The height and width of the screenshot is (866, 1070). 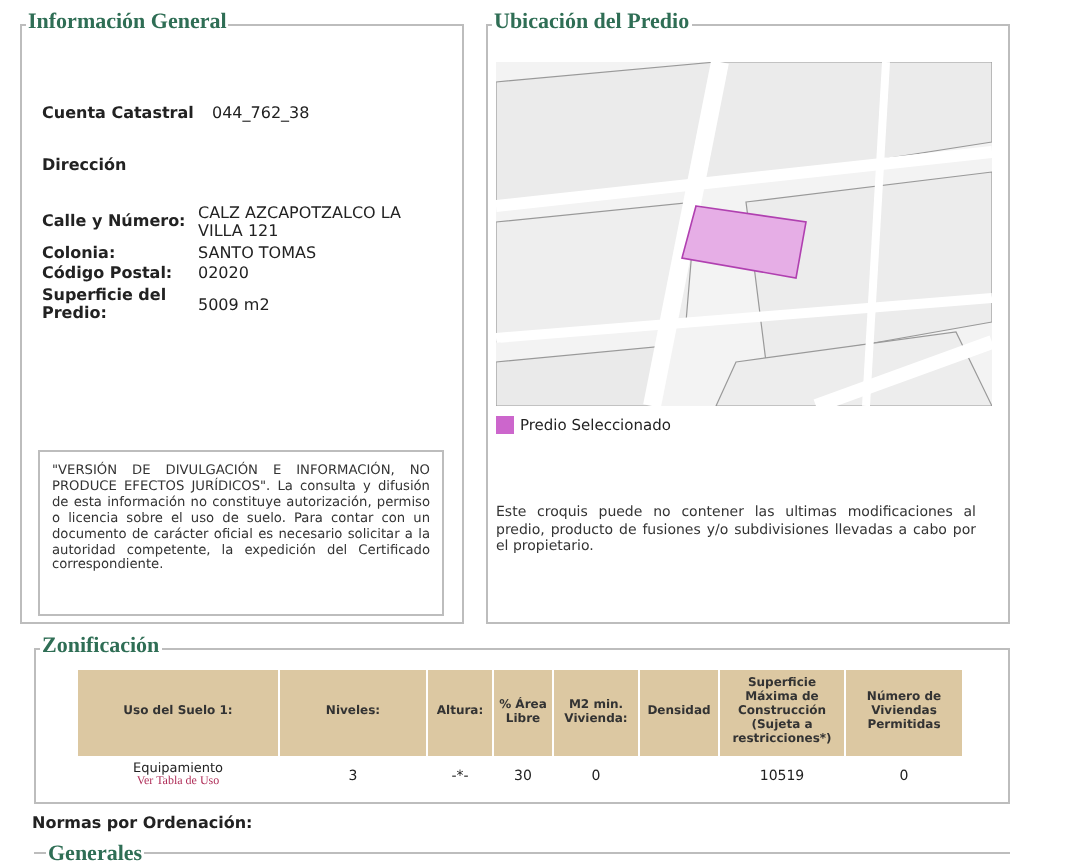 I want to click on field-label: Calle y Número:, so click(x=115, y=223).